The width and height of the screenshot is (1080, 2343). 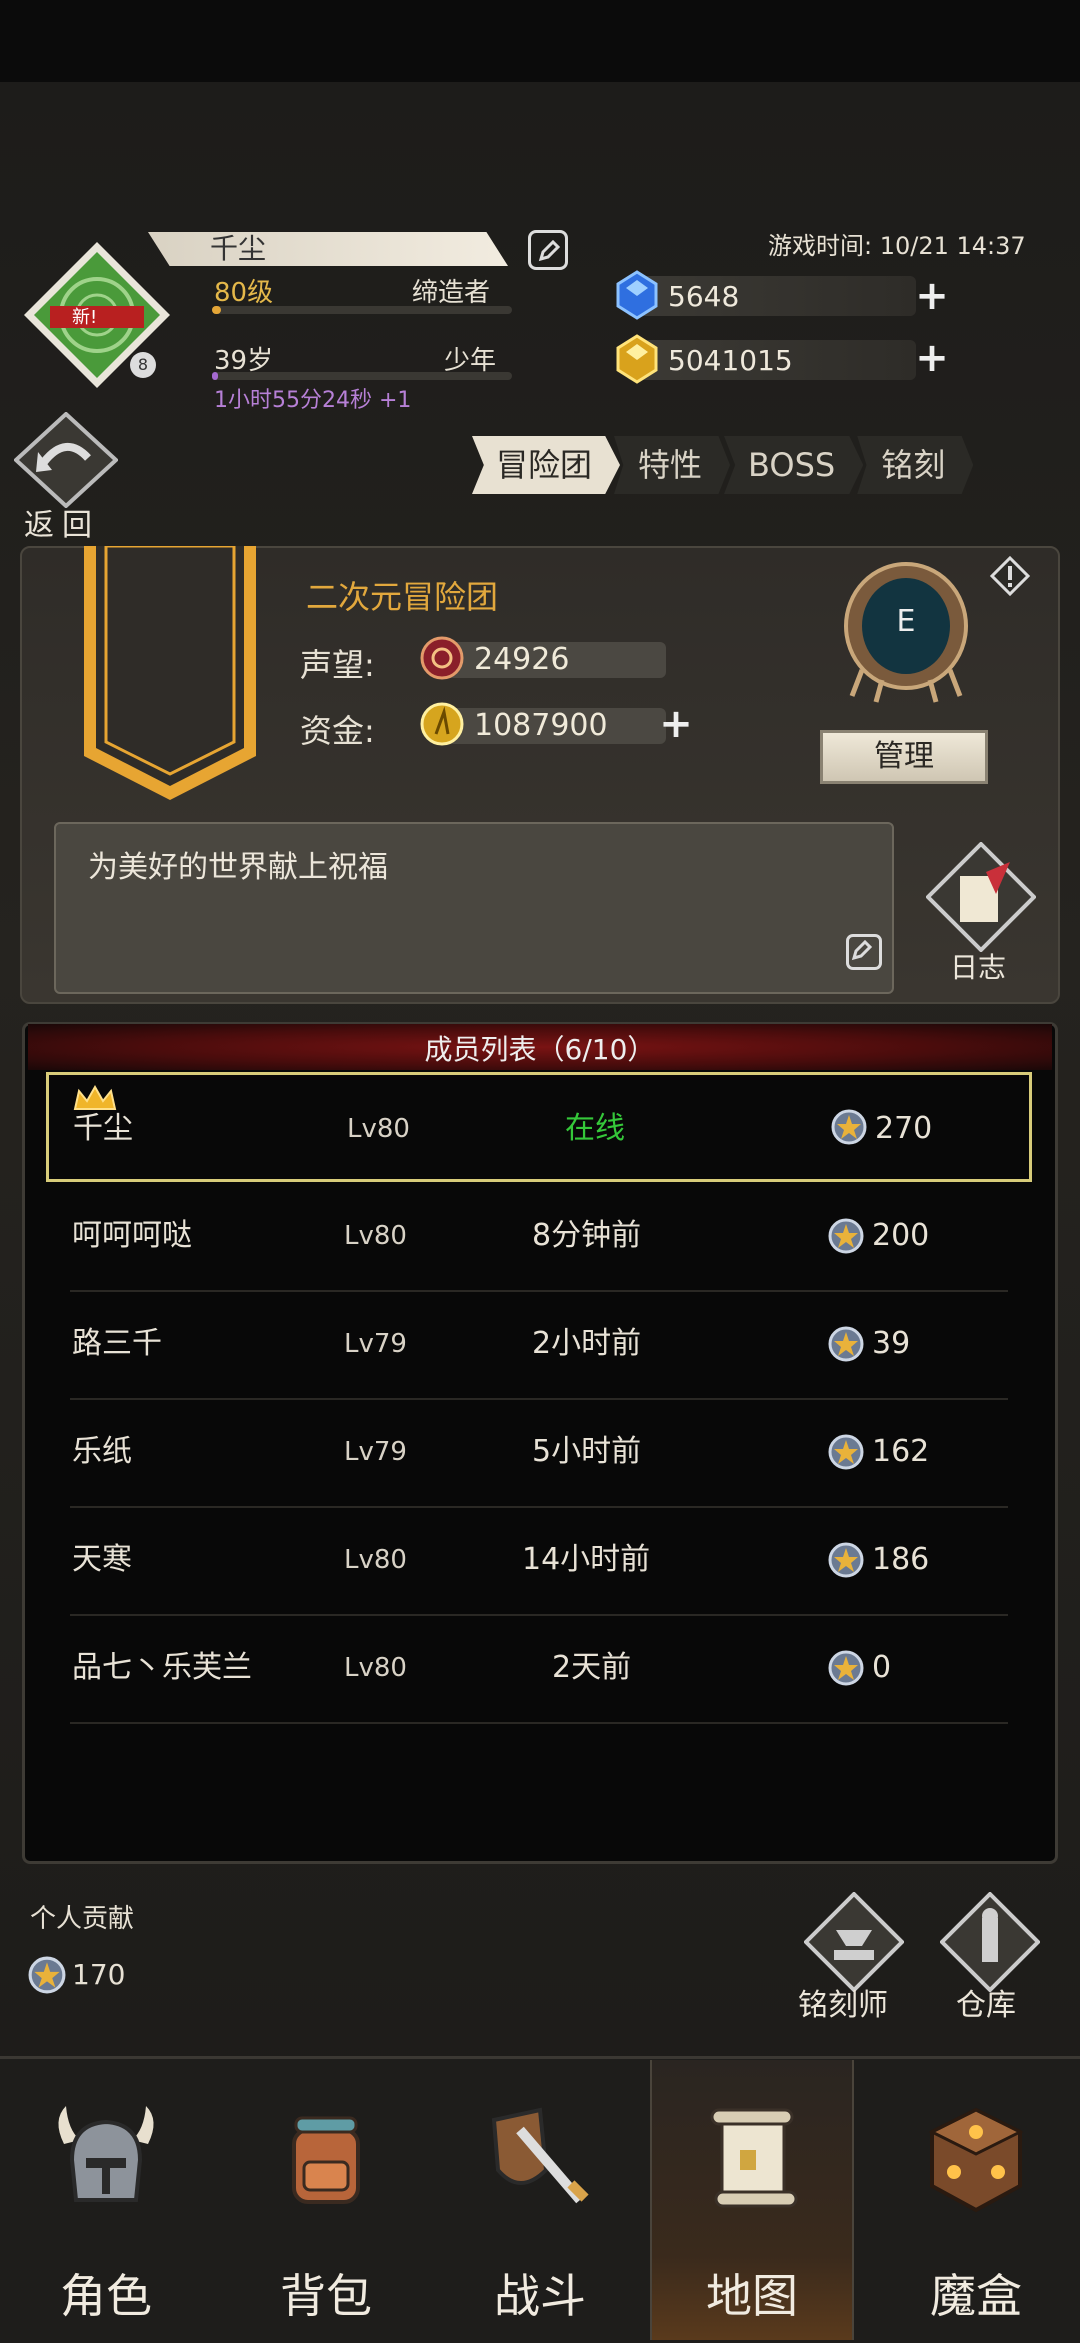 I want to click on member-list-title: 成员列表（6/10）, so click(x=540, y=1049).